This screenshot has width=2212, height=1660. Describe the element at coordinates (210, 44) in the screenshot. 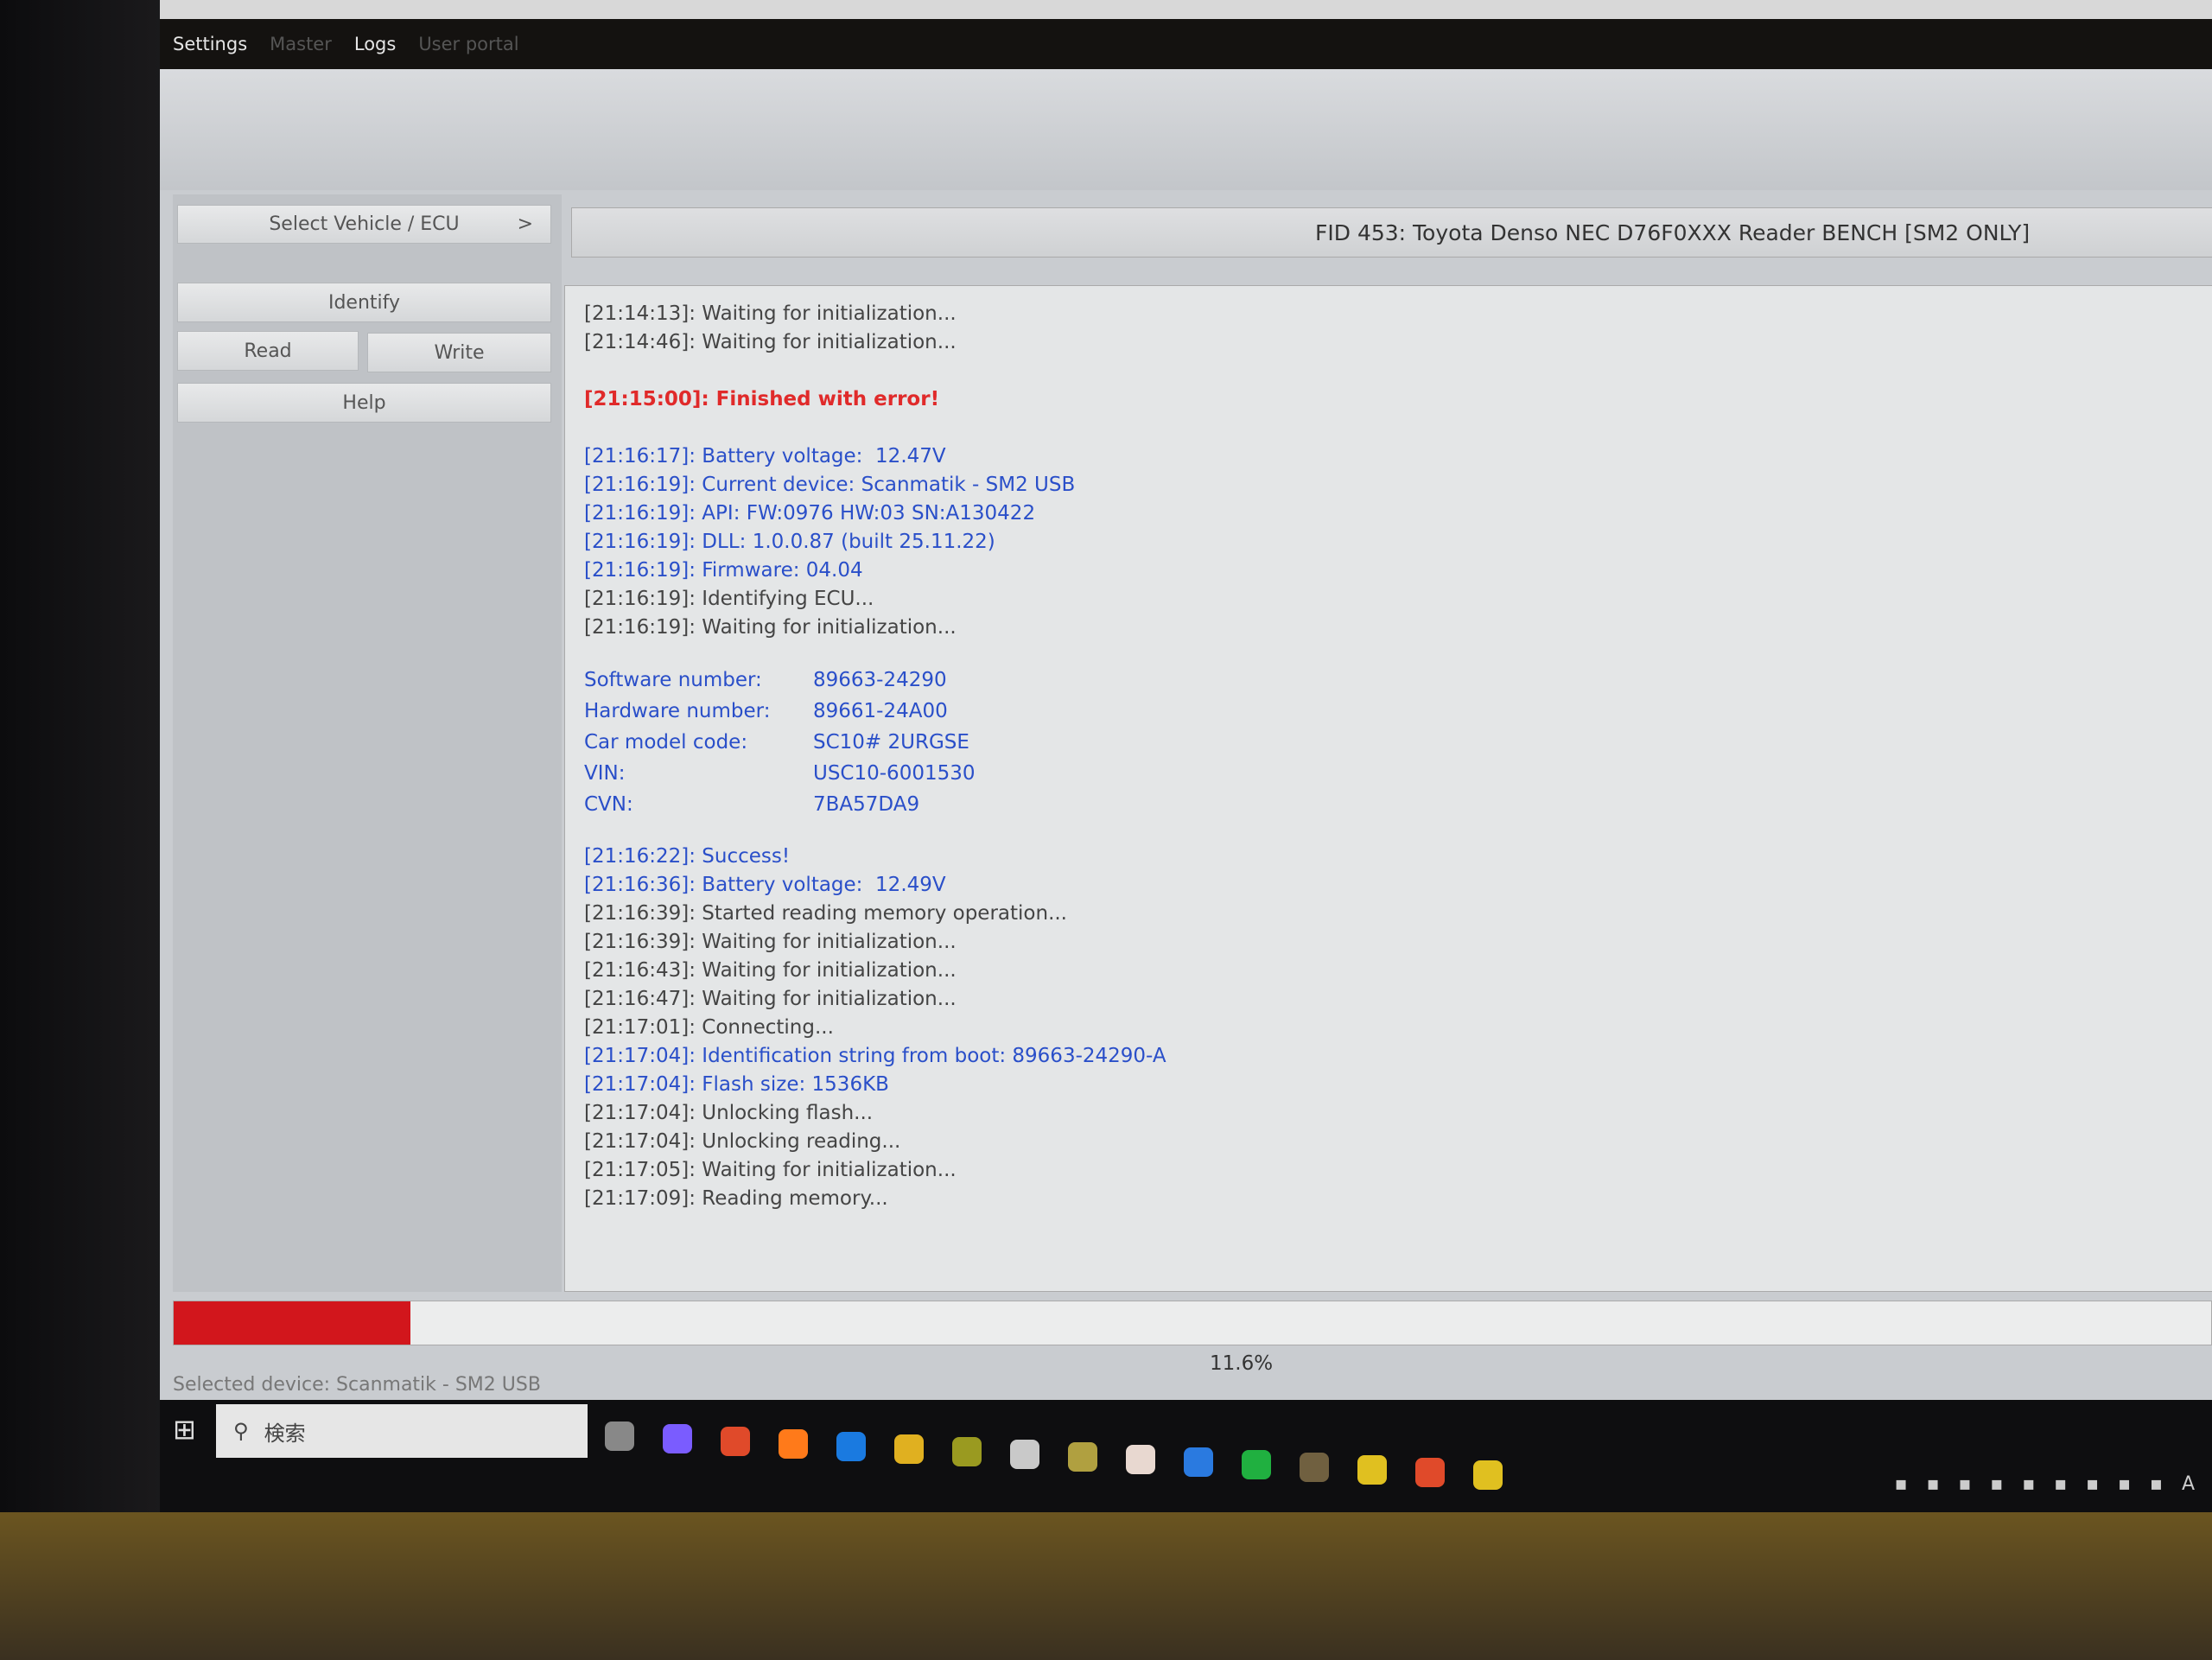

I see `menu-settings: Settings` at that location.